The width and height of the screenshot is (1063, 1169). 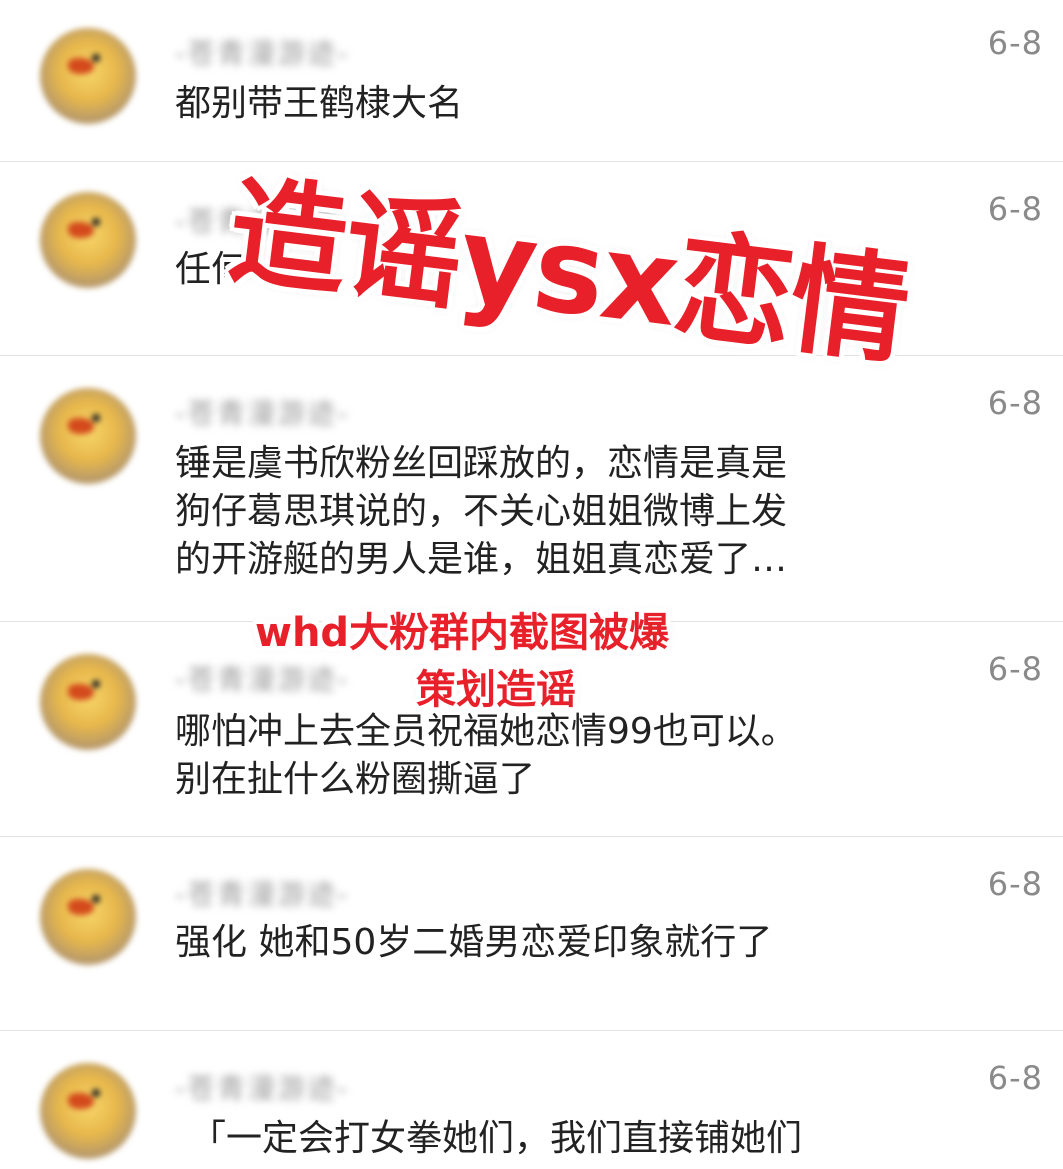 I want to click on comment-text: 「一定会打女拳她们，我们直接铺她们, so click(x=496, y=1138).